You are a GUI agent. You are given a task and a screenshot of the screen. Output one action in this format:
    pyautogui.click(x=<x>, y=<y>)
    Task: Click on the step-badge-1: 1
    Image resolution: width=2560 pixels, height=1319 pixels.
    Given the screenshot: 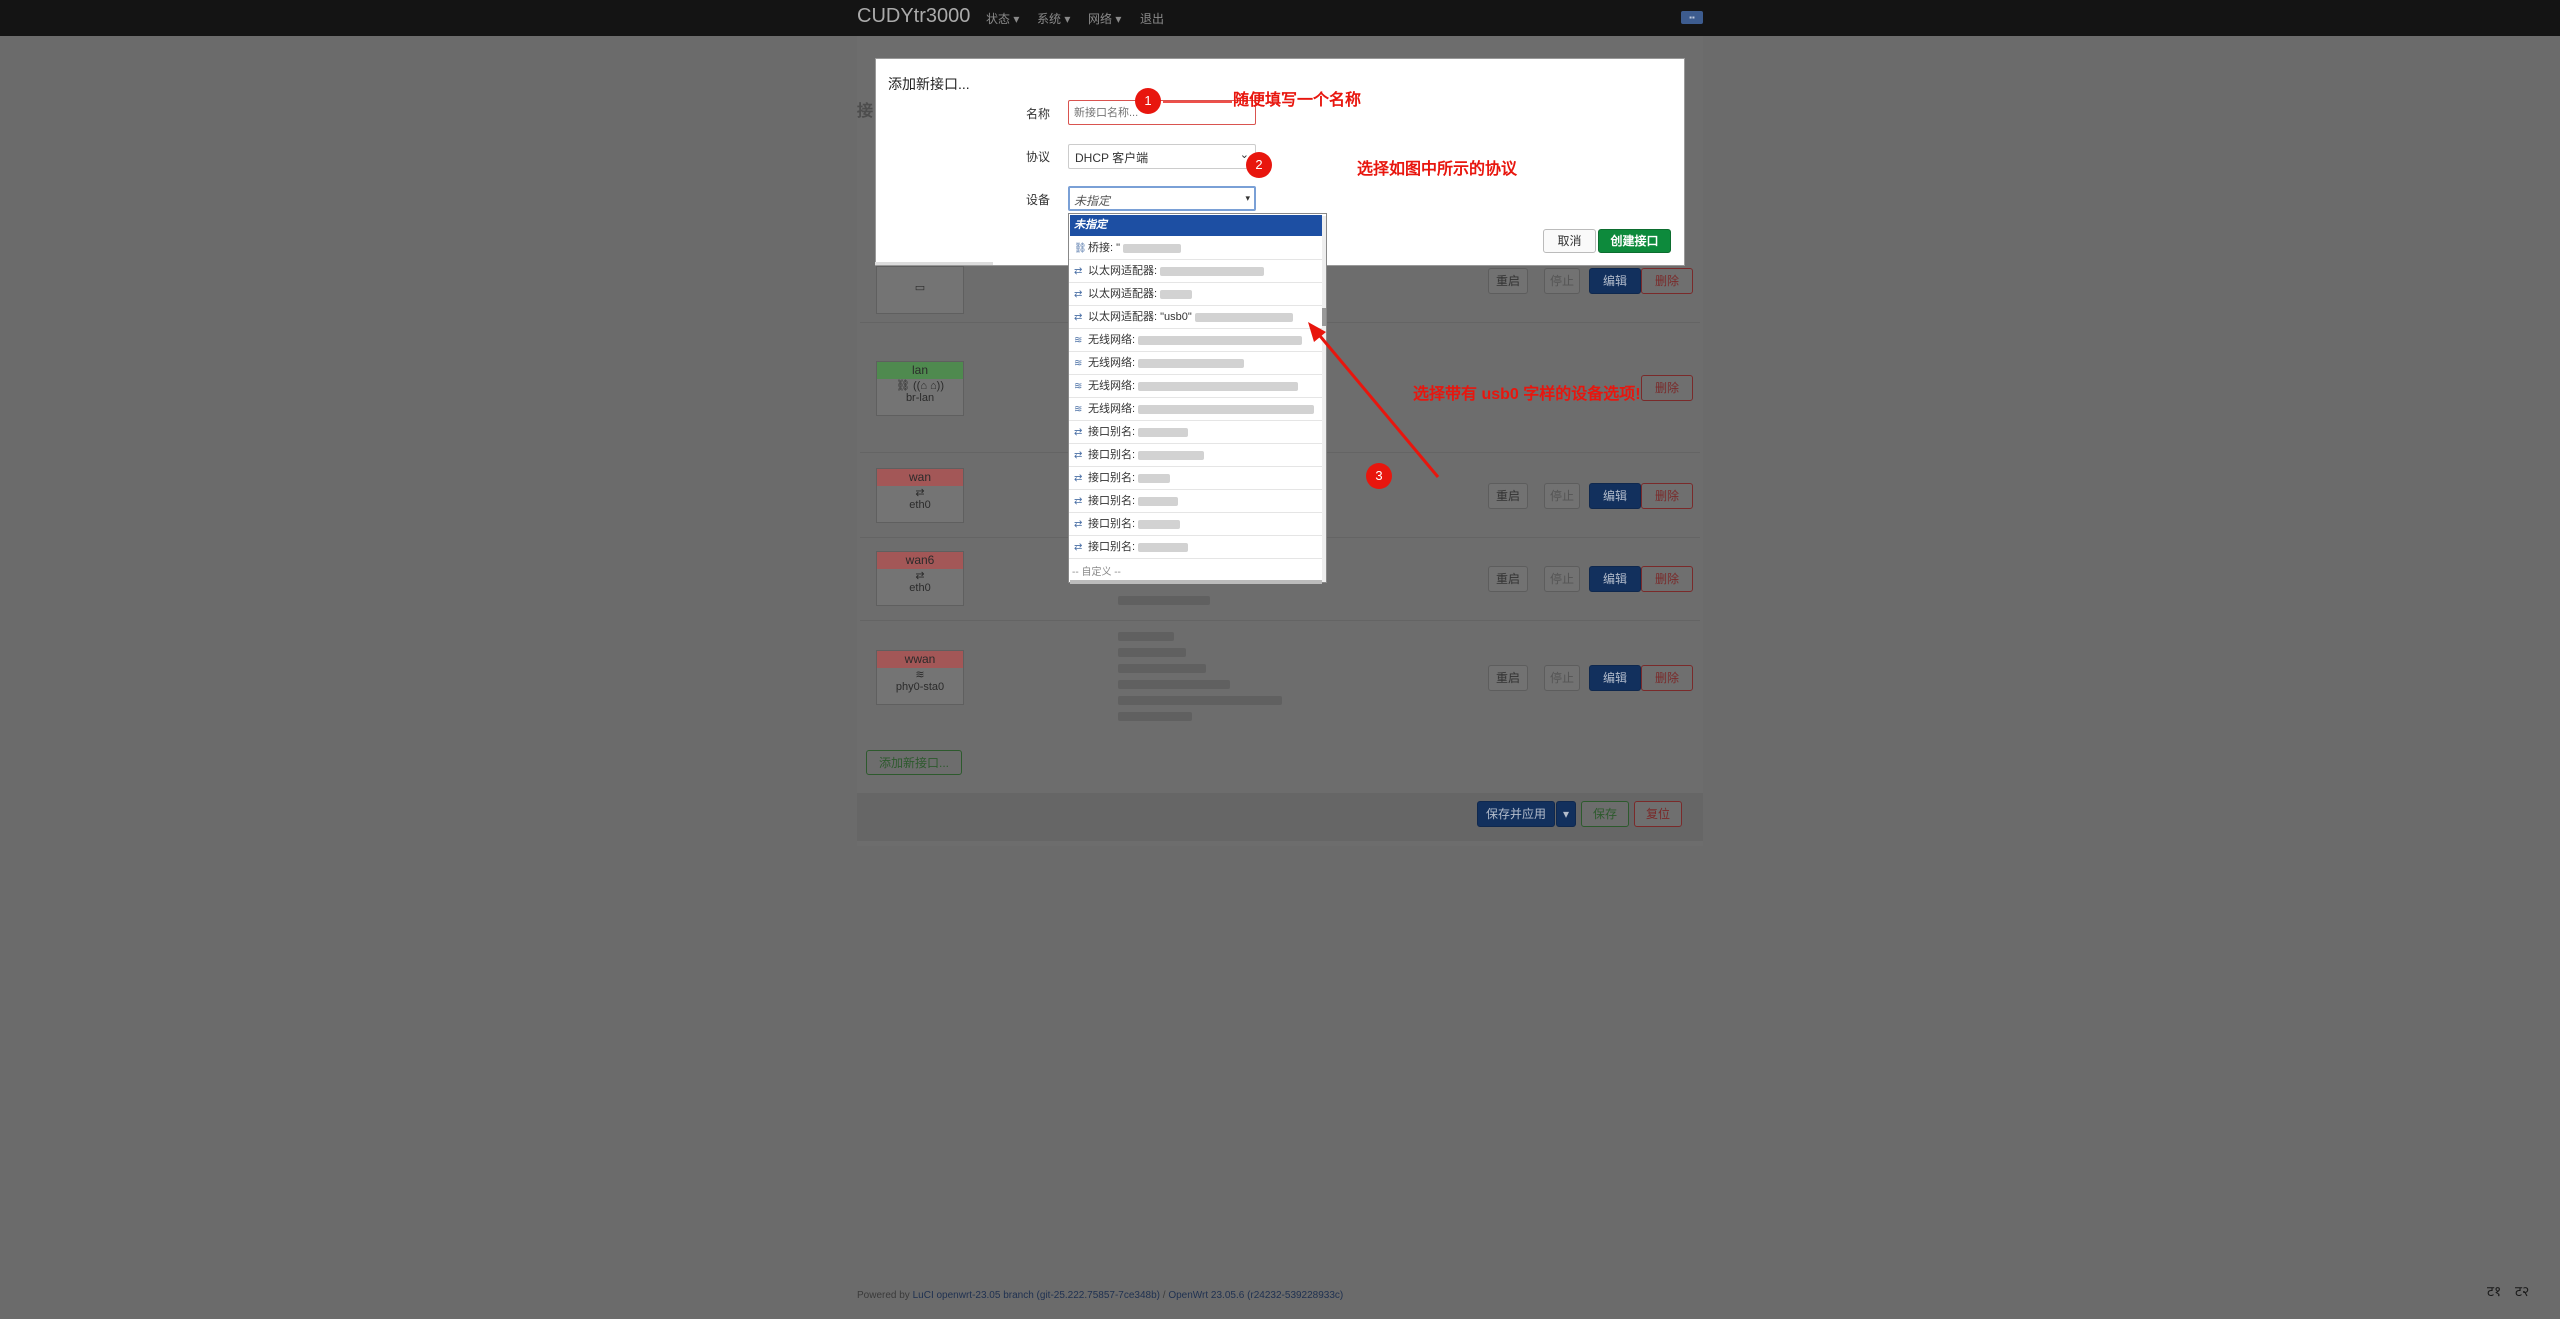 What is the action you would take?
    pyautogui.click(x=1148, y=101)
    